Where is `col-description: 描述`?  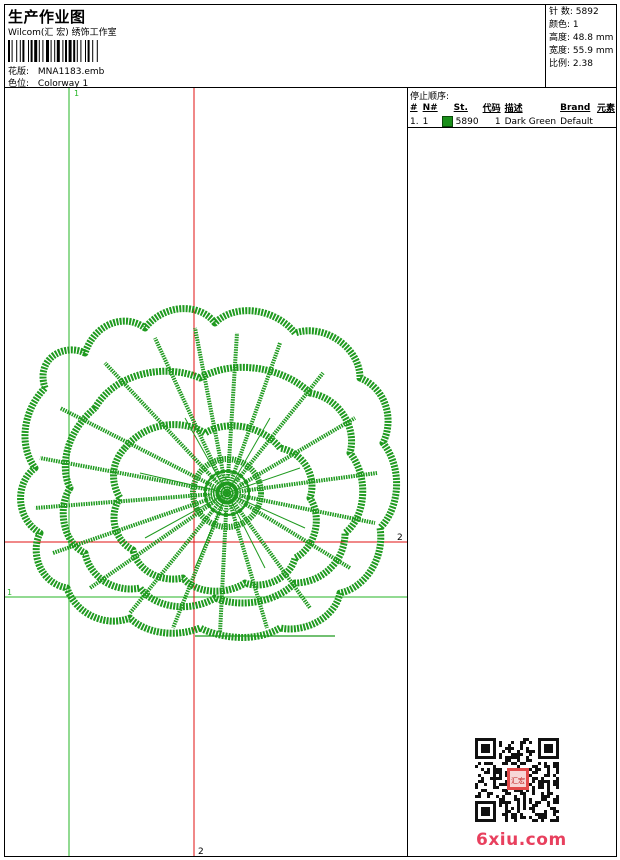
col-description: 描述 is located at coordinates (513, 109).